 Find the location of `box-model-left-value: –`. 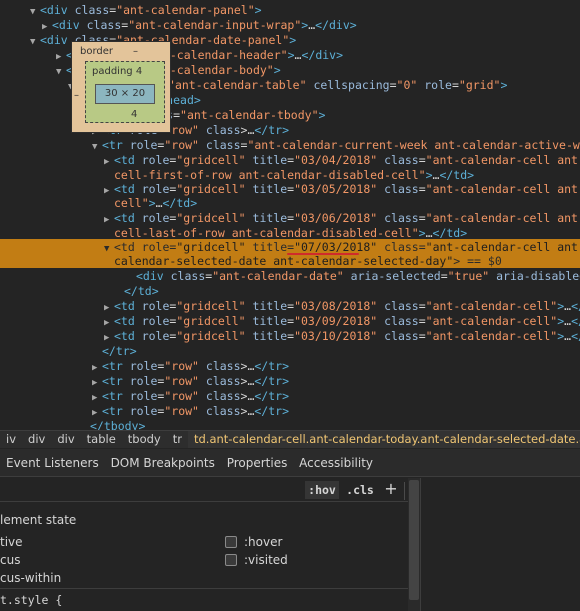

box-model-left-value: – is located at coordinates (76, 95).